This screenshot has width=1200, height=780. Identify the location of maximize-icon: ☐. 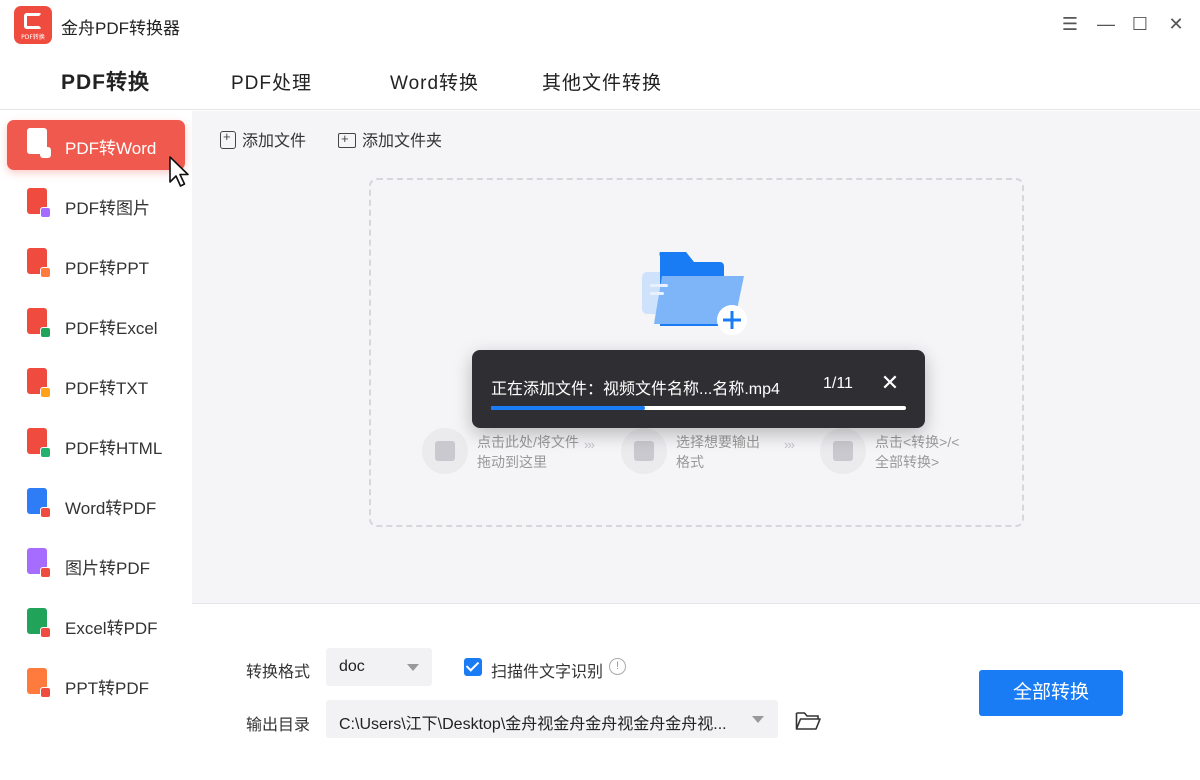
(1140, 24).